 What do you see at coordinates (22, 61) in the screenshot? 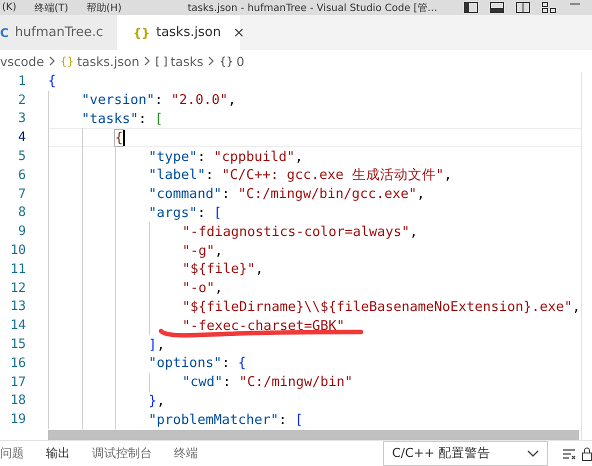
I see `breadcrumb-item: vscode` at bounding box center [22, 61].